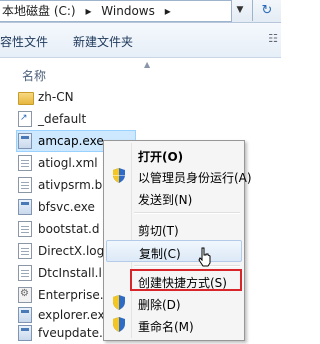 This screenshot has width=320, height=344. I want to click on address-bar: 本地磁盘 (C:) ▸ Windows ▸ ▼ ↻, so click(140, 11).